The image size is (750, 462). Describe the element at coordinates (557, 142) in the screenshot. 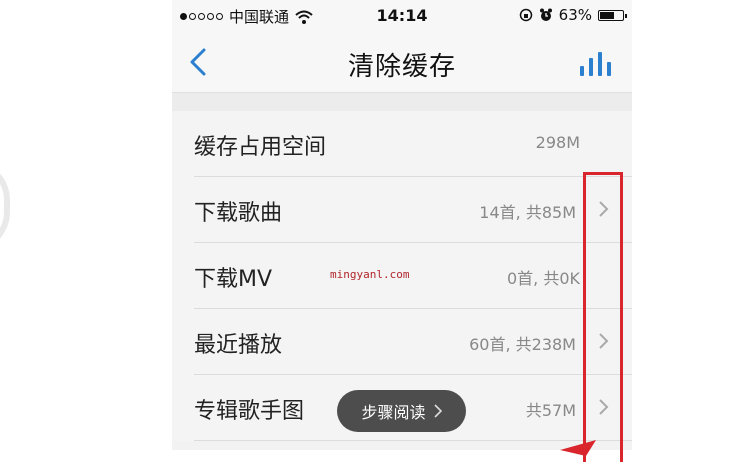

I see `row-value: 298M` at that location.